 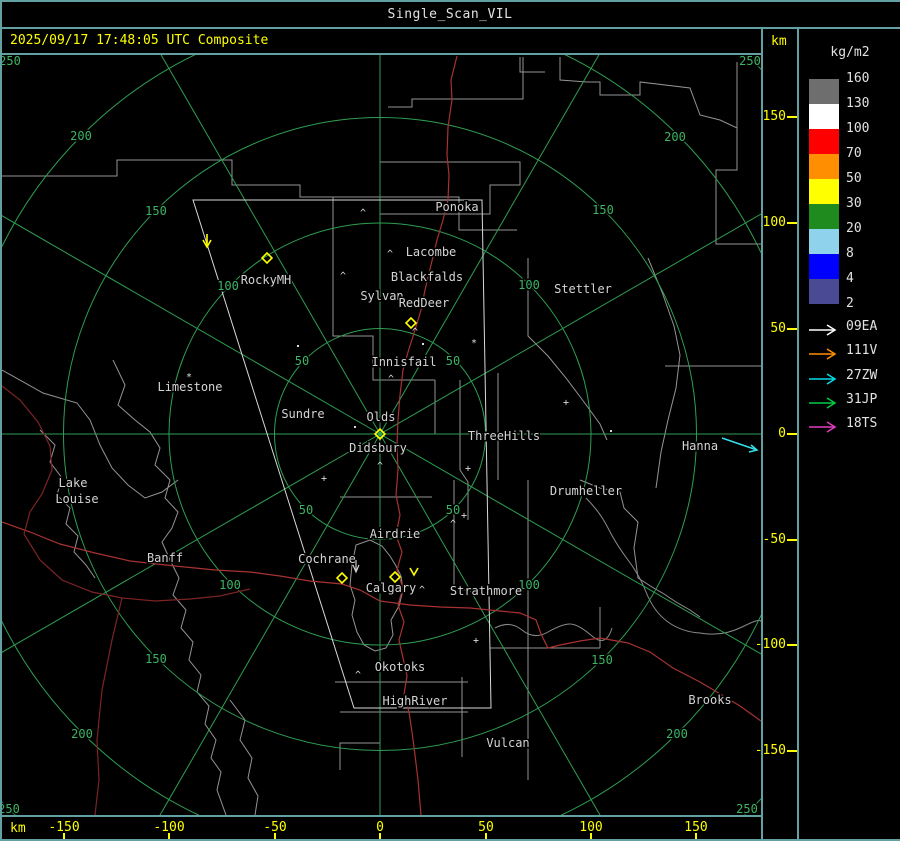 I want to click on bottom-axis-tick-label: 100, so click(x=591, y=827).